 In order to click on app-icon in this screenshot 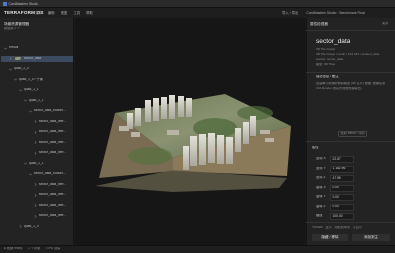, I will do `click(5, 4)`.